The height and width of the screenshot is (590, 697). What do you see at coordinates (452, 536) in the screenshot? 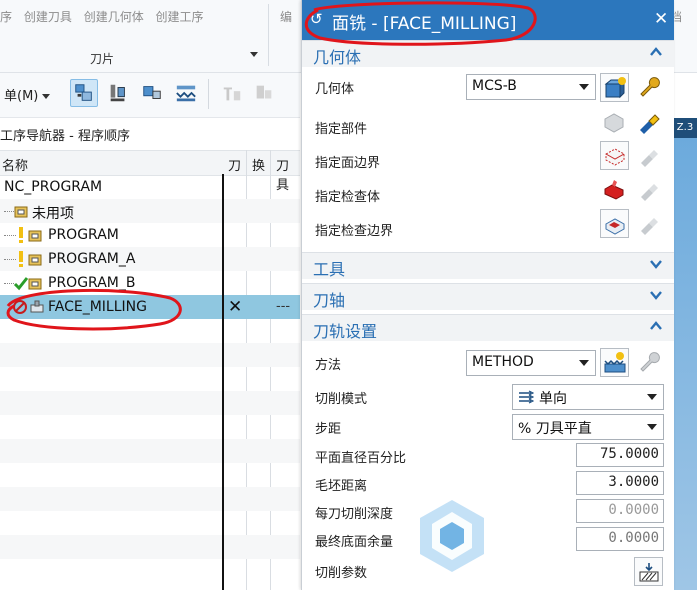
I see `watermark-logo-icon` at bounding box center [452, 536].